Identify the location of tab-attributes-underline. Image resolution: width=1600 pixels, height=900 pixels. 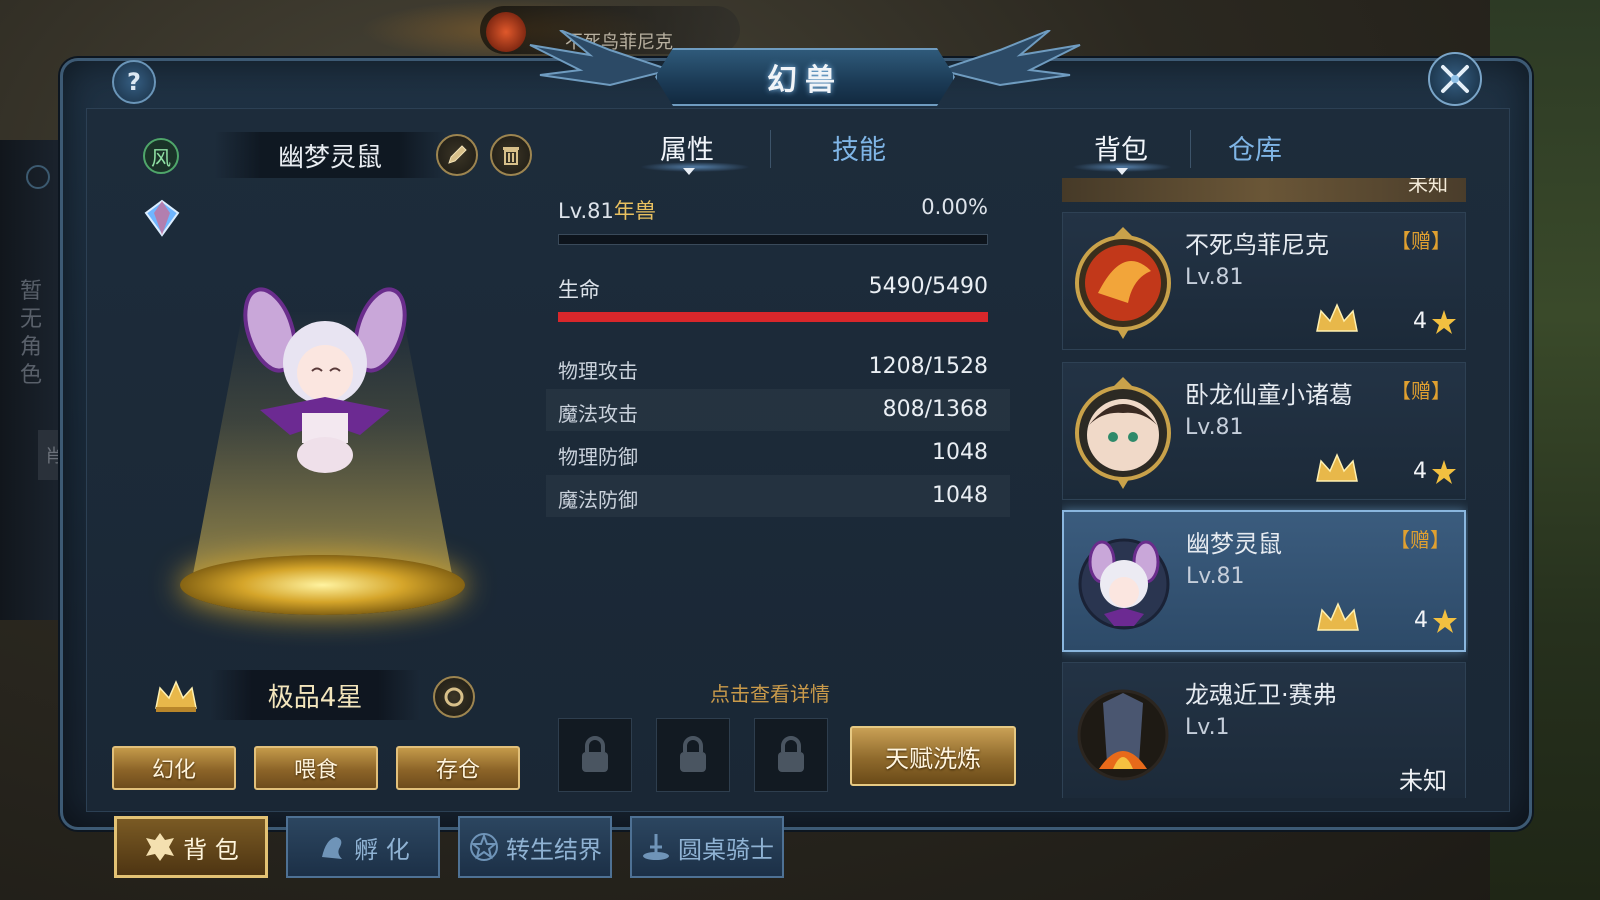
(695, 167).